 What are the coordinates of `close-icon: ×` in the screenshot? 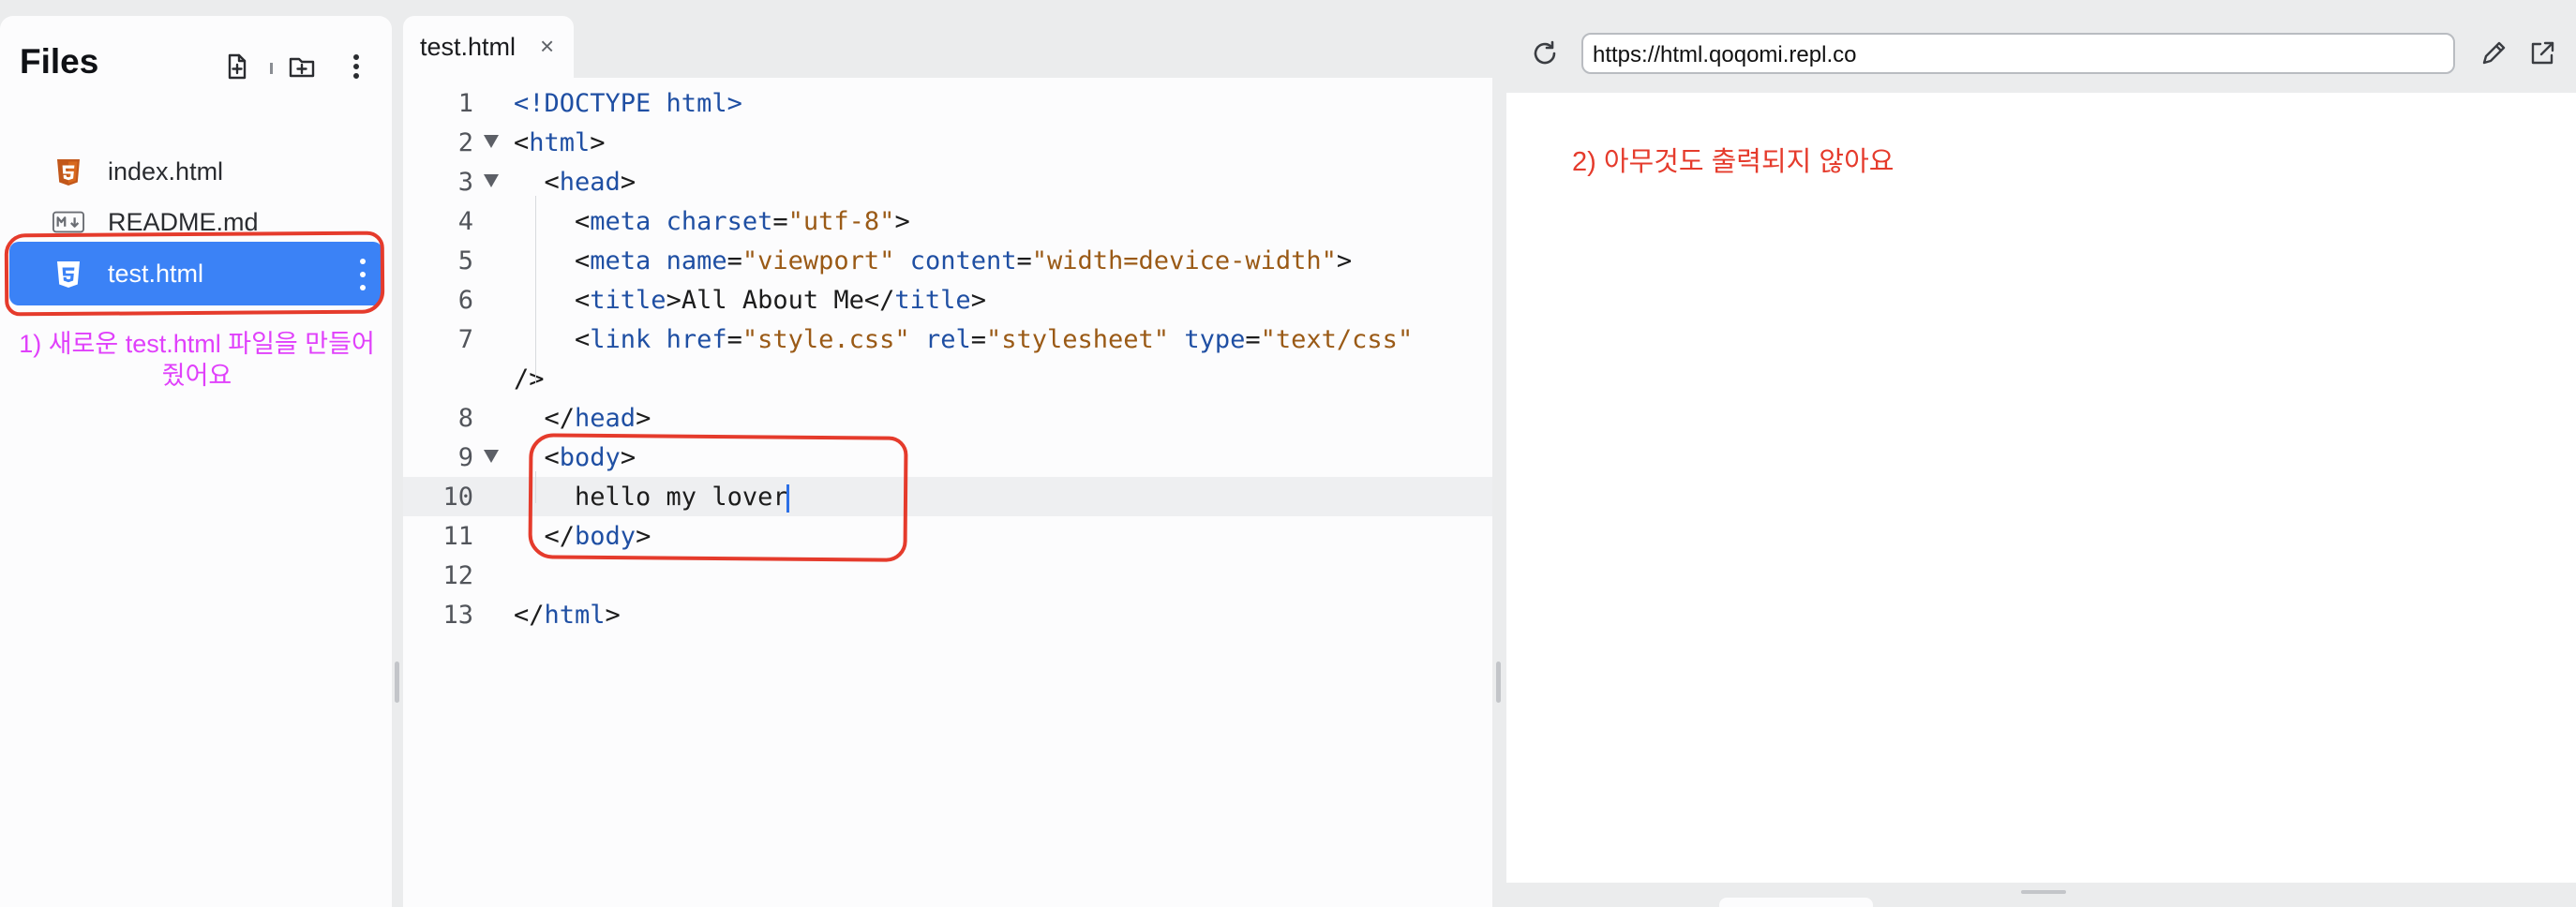 It's located at (547, 46).